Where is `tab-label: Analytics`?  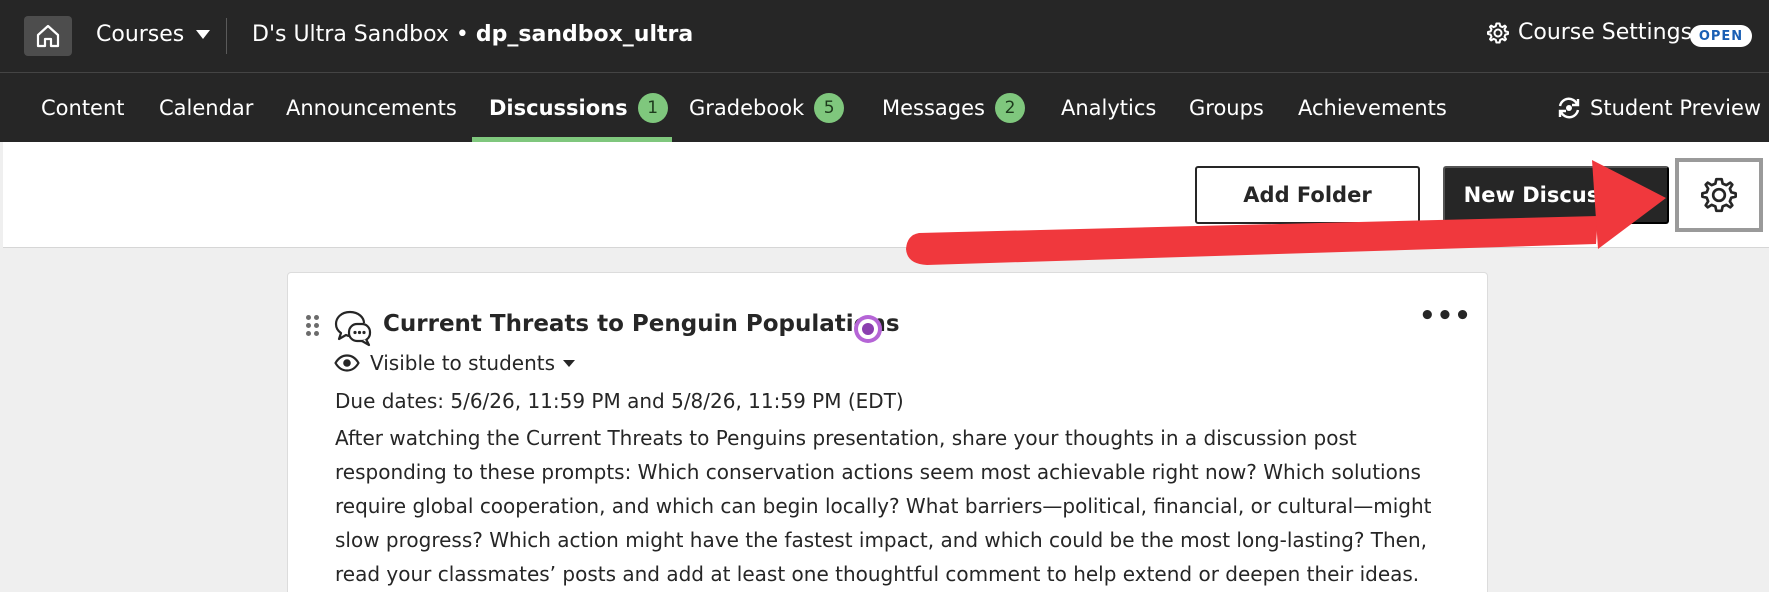 tab-label: Analytics is located at coordinates (1109, 108).